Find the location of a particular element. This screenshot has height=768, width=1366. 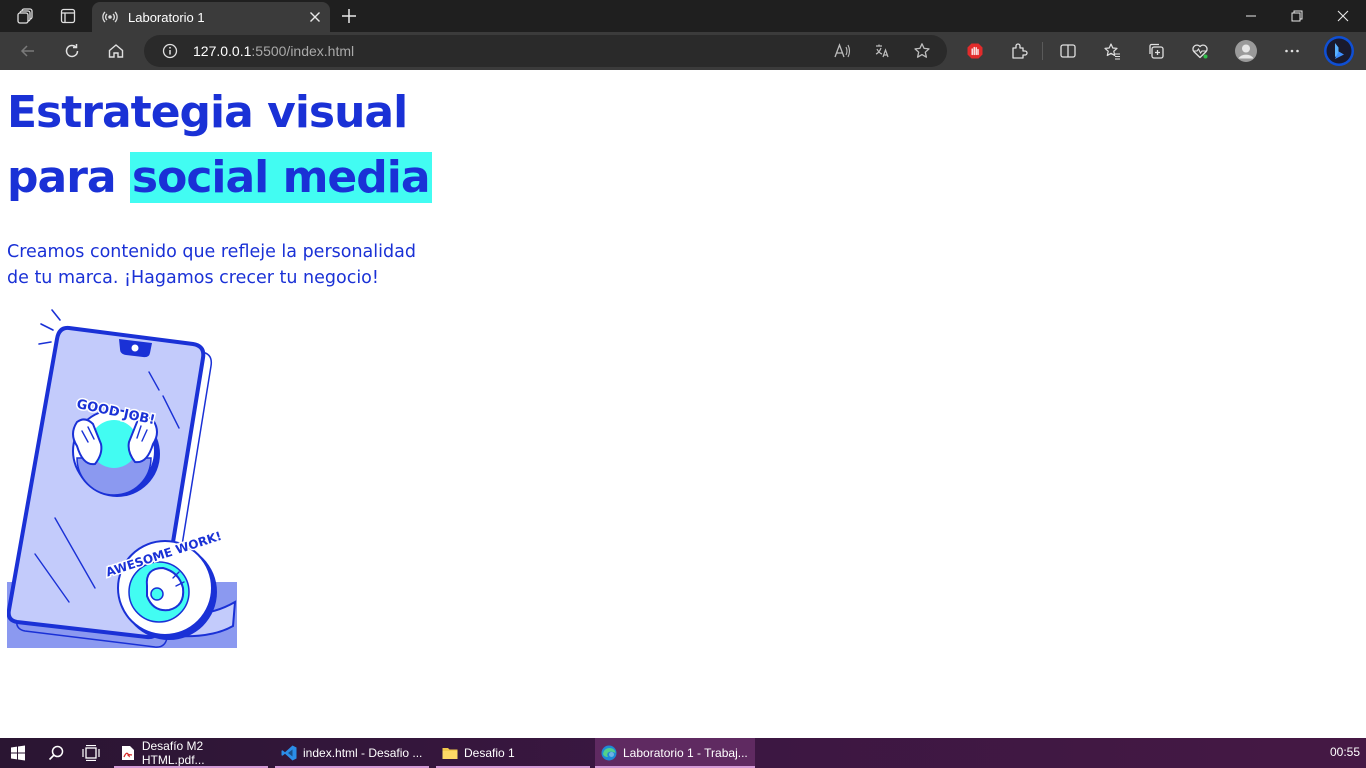

address-bar: 127.0.0.1:5500/index.html is located at coordinates (545, 51).